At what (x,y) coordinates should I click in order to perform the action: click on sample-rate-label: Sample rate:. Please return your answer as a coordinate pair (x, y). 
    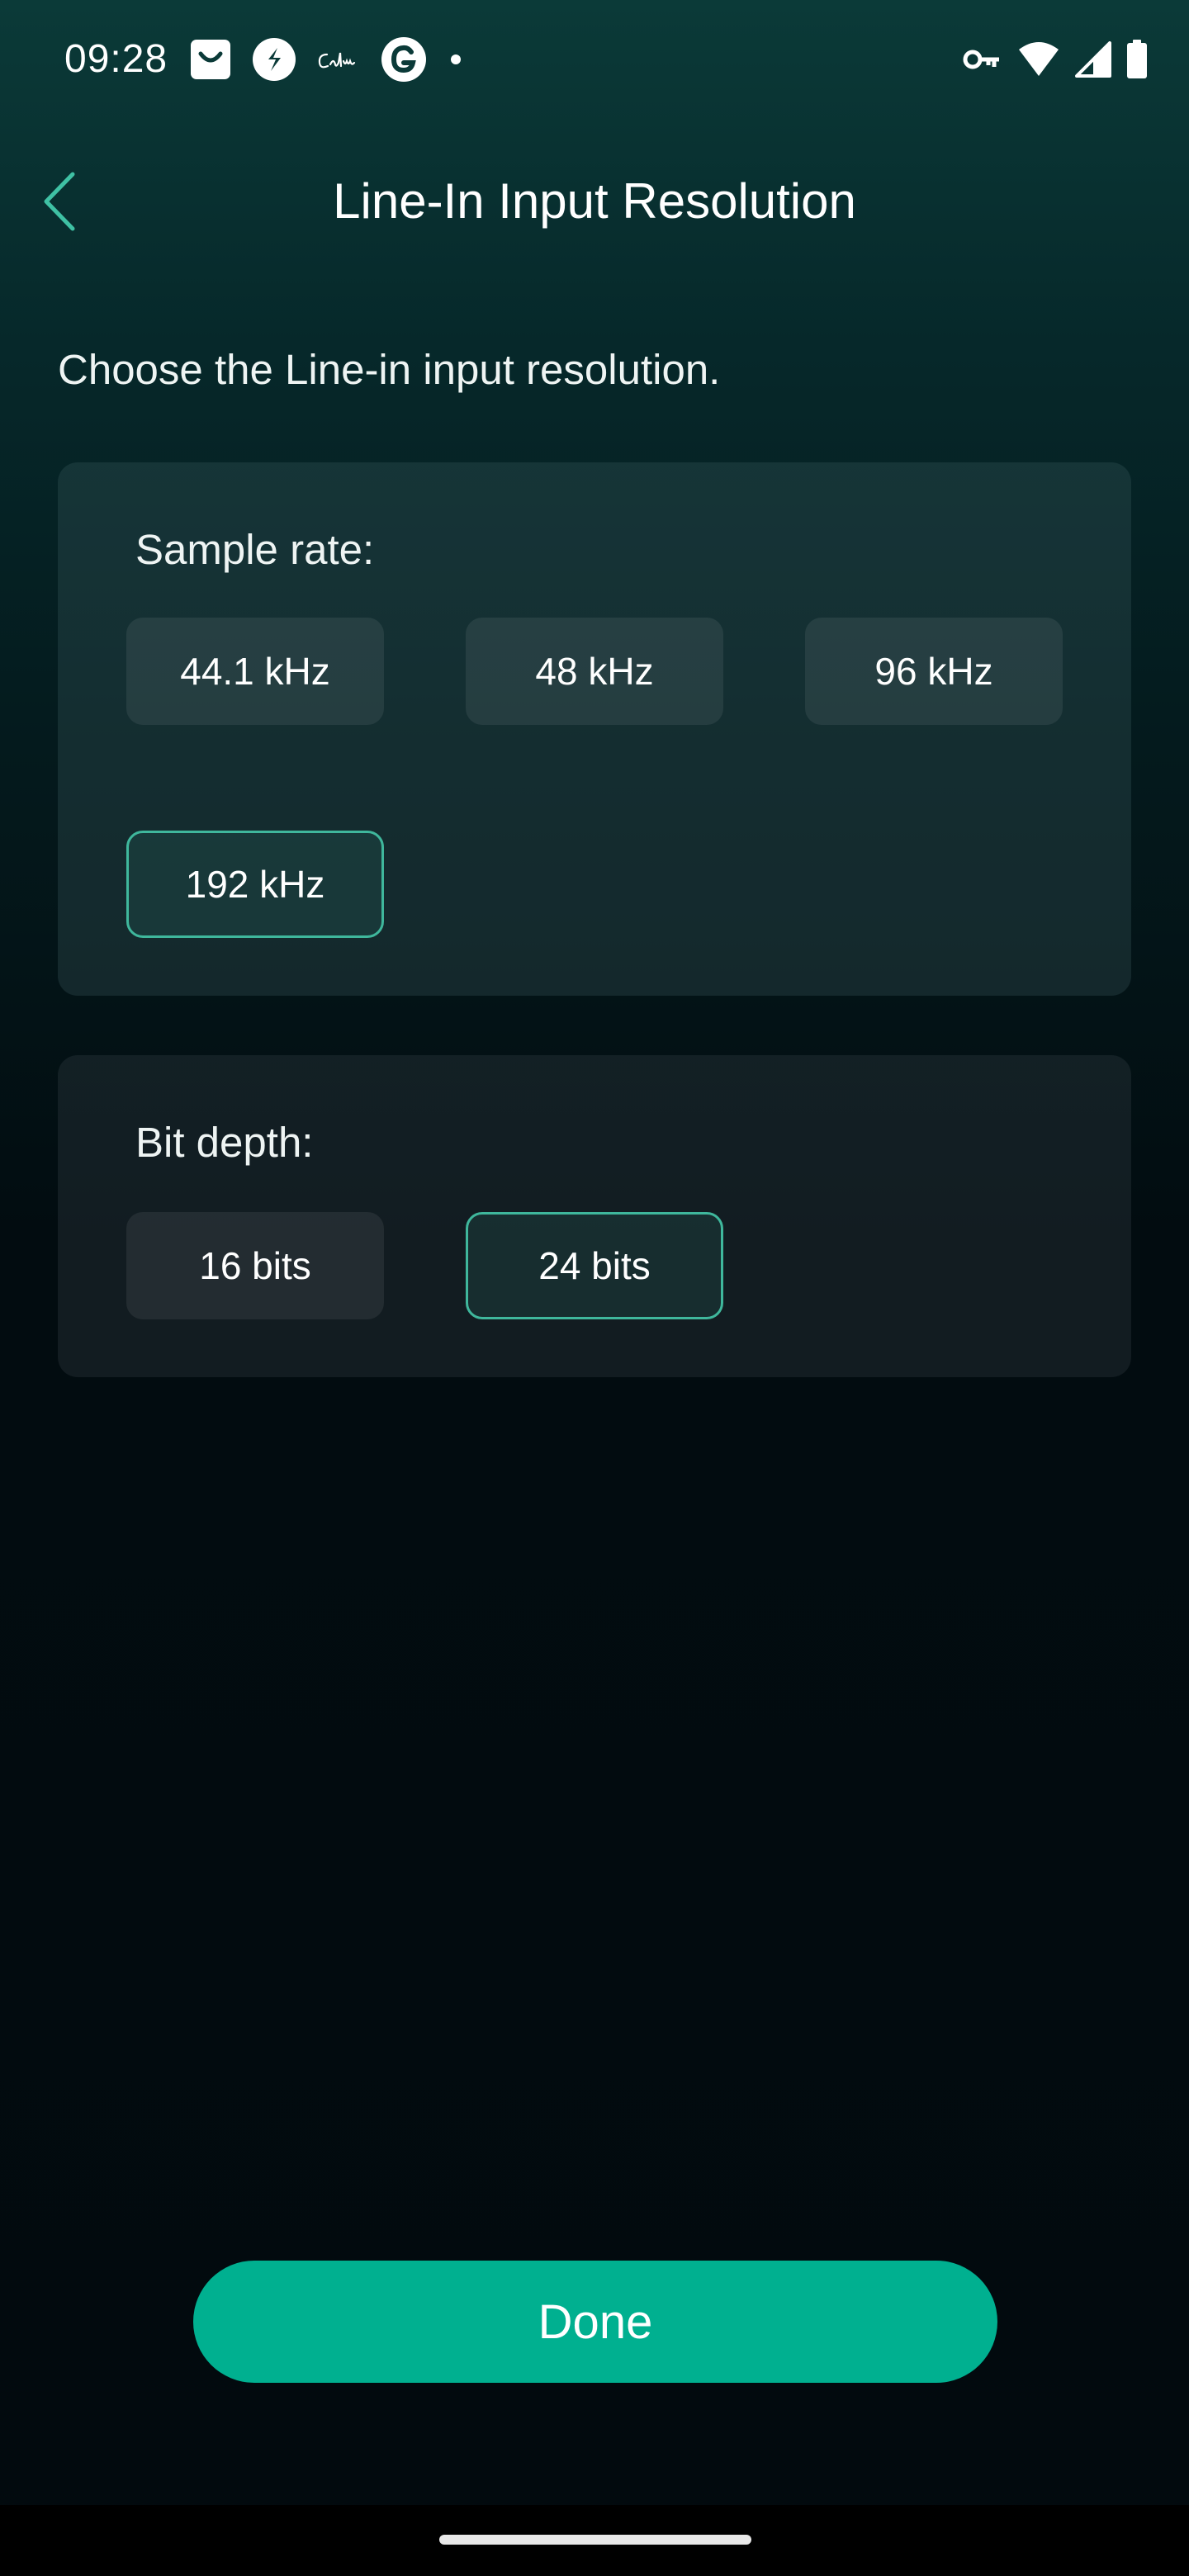
    Looking at the image, I should click on (255, 549).